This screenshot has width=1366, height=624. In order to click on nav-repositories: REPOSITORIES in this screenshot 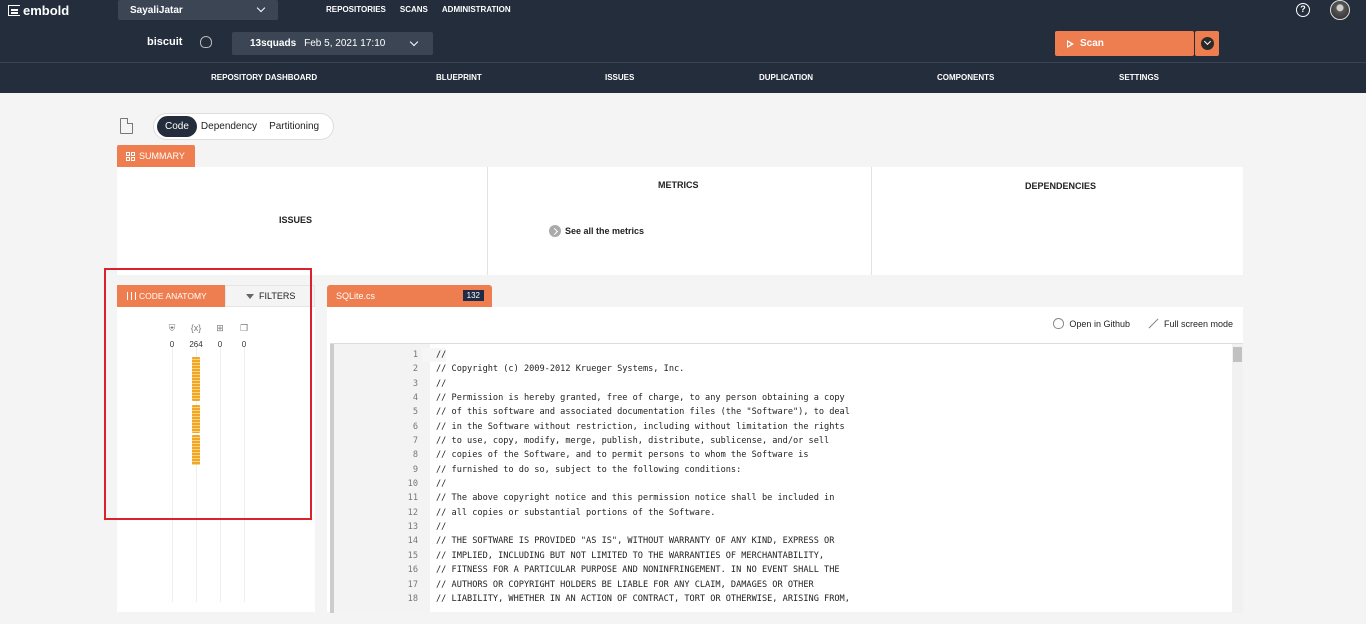, I will do `click(356, 9)`.